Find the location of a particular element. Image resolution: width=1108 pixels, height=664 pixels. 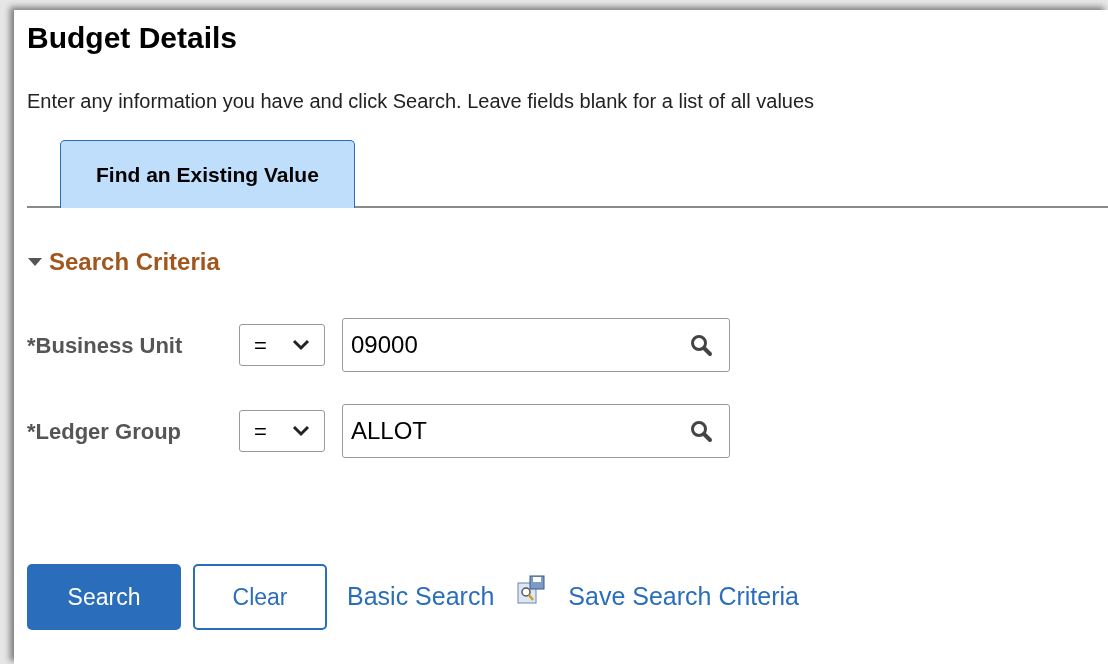

save-search-criteria-link: Save Search Criteria is located at coordinates (683, 597).